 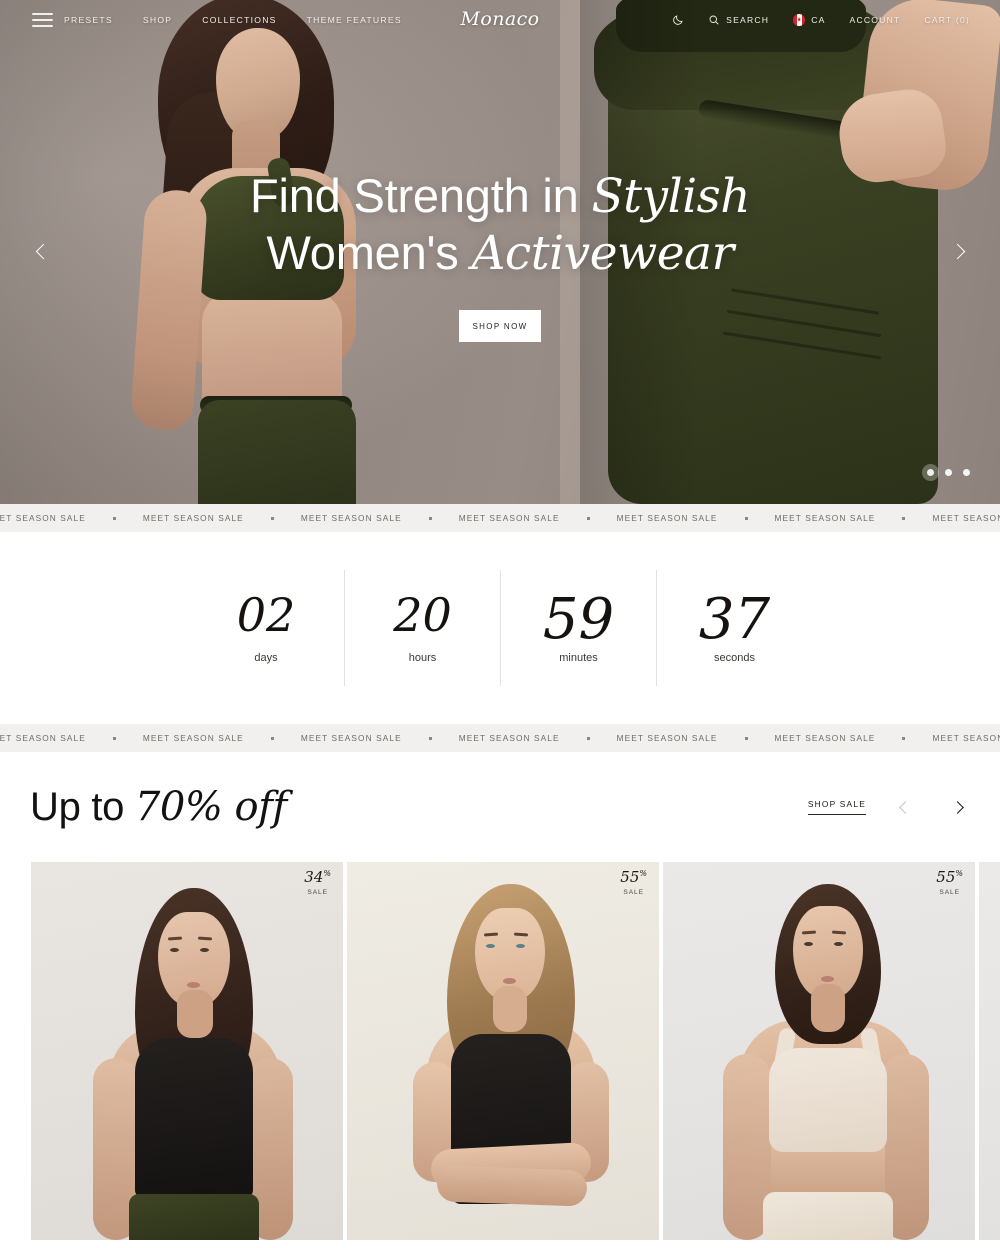 I want to click on countdown-hours-value: 20, so click(x=422, y=615).